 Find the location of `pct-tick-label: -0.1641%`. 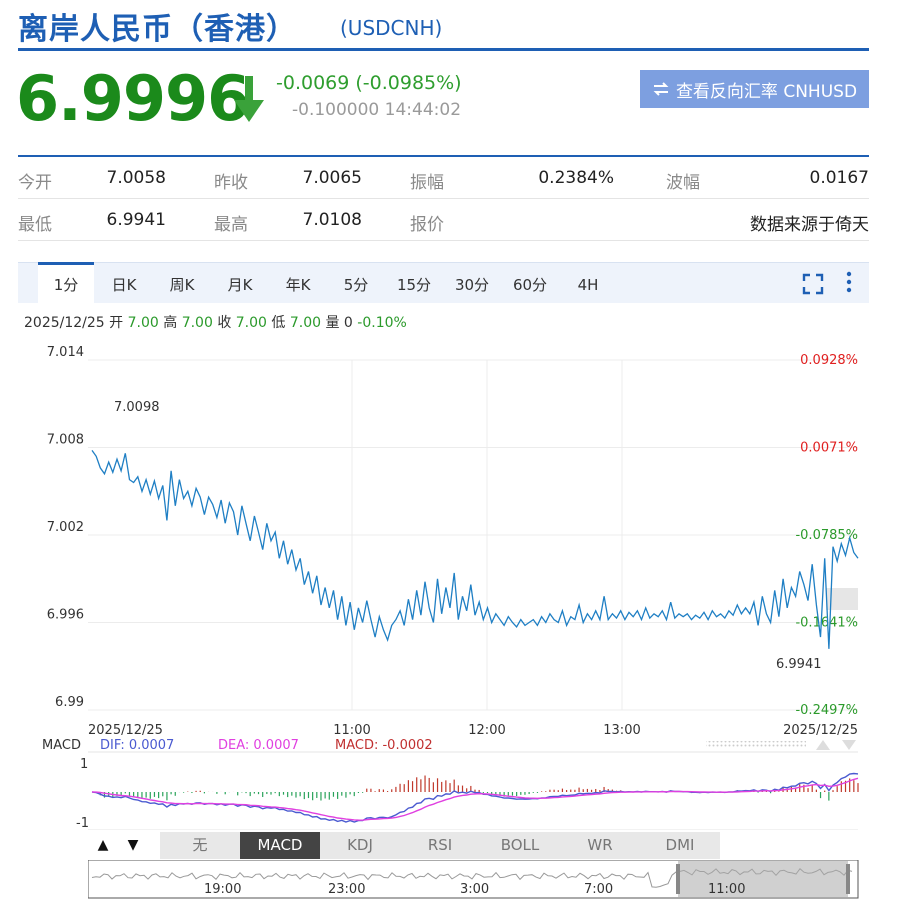

pct-tick-label: -0.1641% is located at coordinates (826, 623).